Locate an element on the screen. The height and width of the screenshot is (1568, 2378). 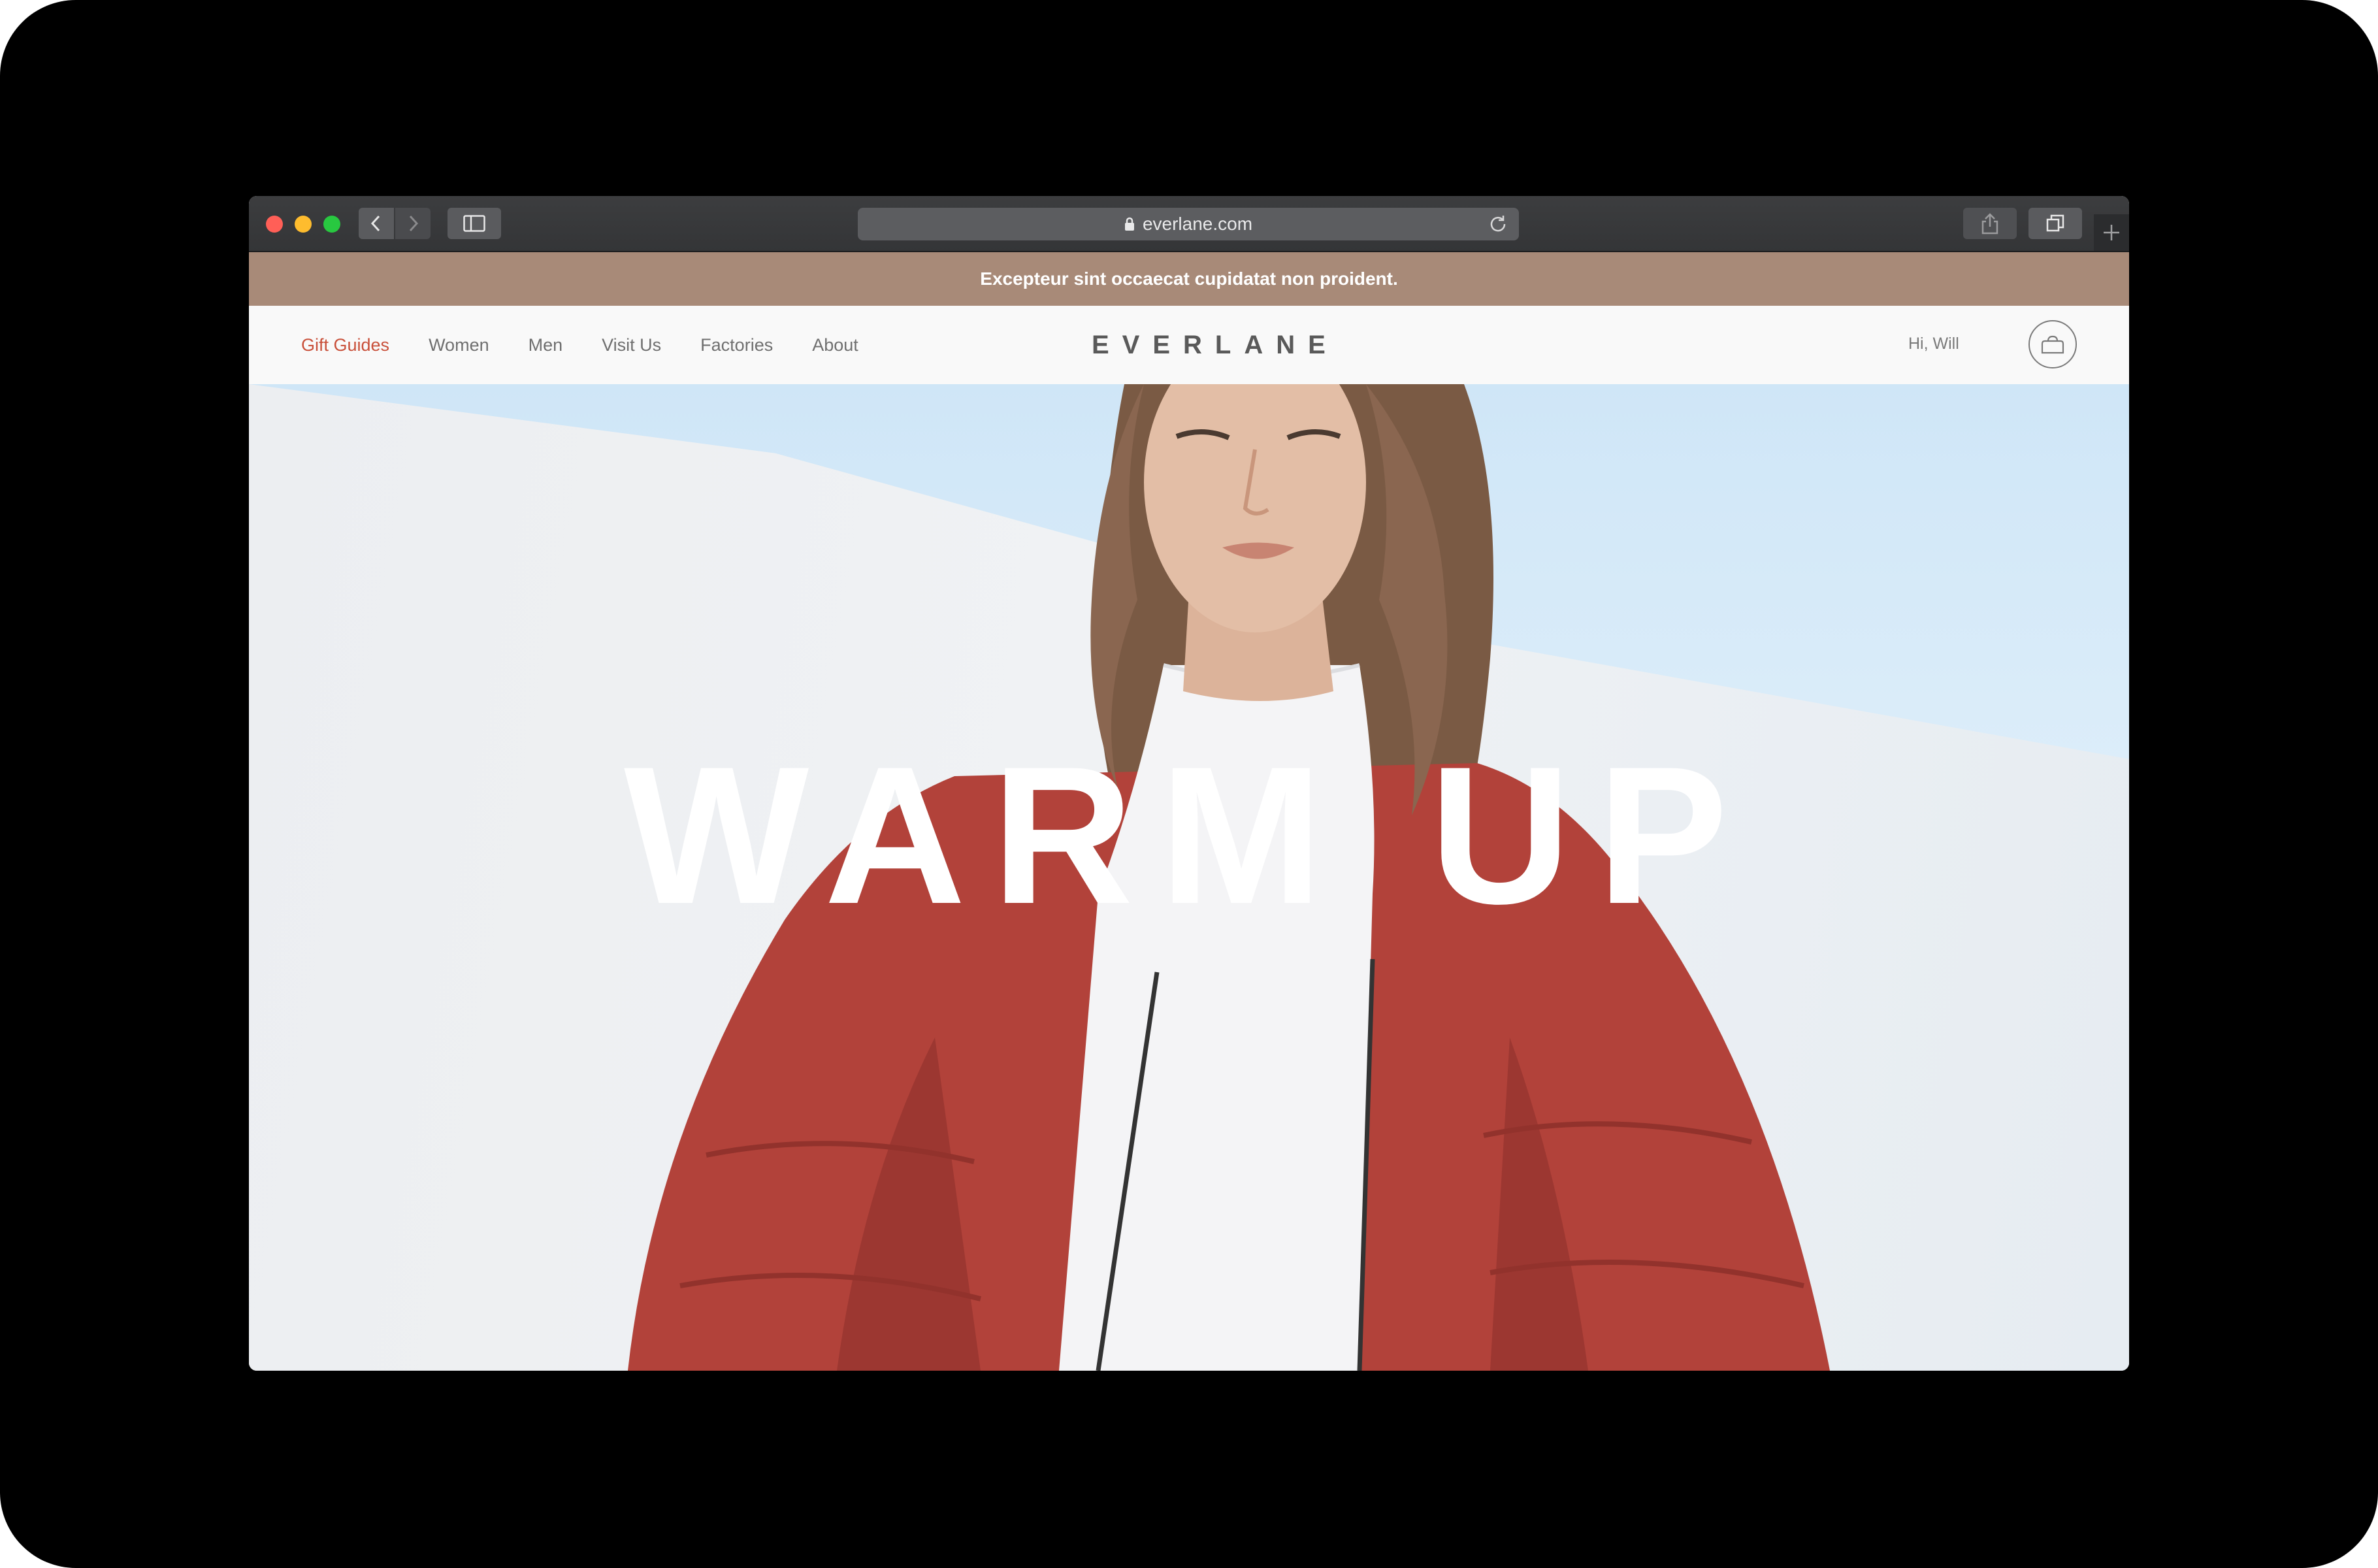
account-greeting: Hi, Will is located at coordinates (1933, 344).